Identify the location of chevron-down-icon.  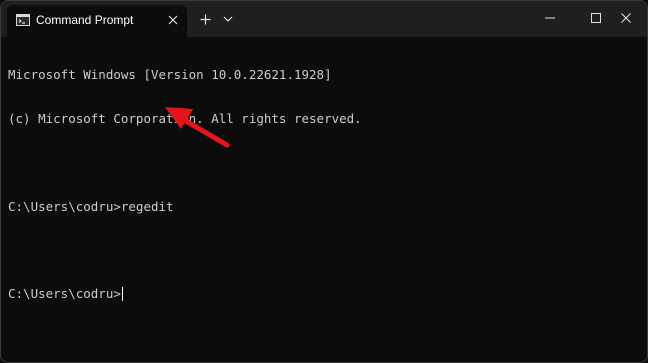
(228, 19).